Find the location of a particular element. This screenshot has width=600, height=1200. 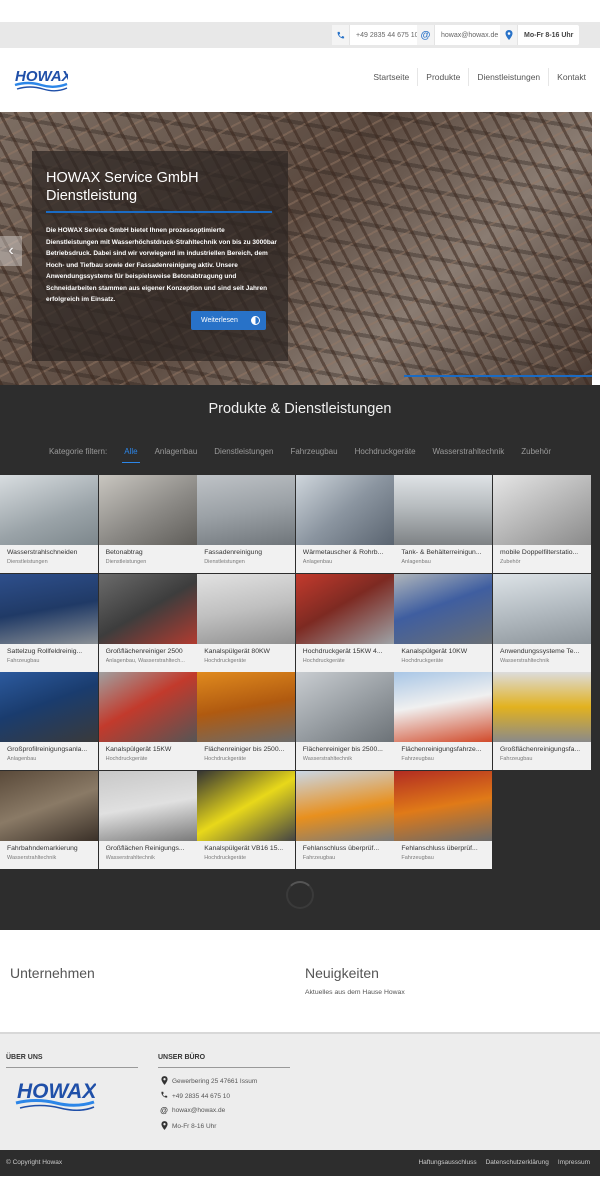

product-caption: Fahrbahndemarkierung Wasserstrahltechnik is located at coordinates (49, 854).